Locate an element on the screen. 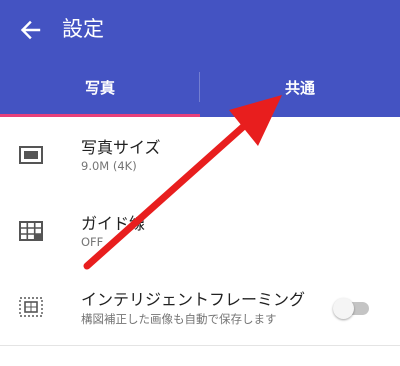  setting-title: ガイド線 is located at coordinates (113, 223).